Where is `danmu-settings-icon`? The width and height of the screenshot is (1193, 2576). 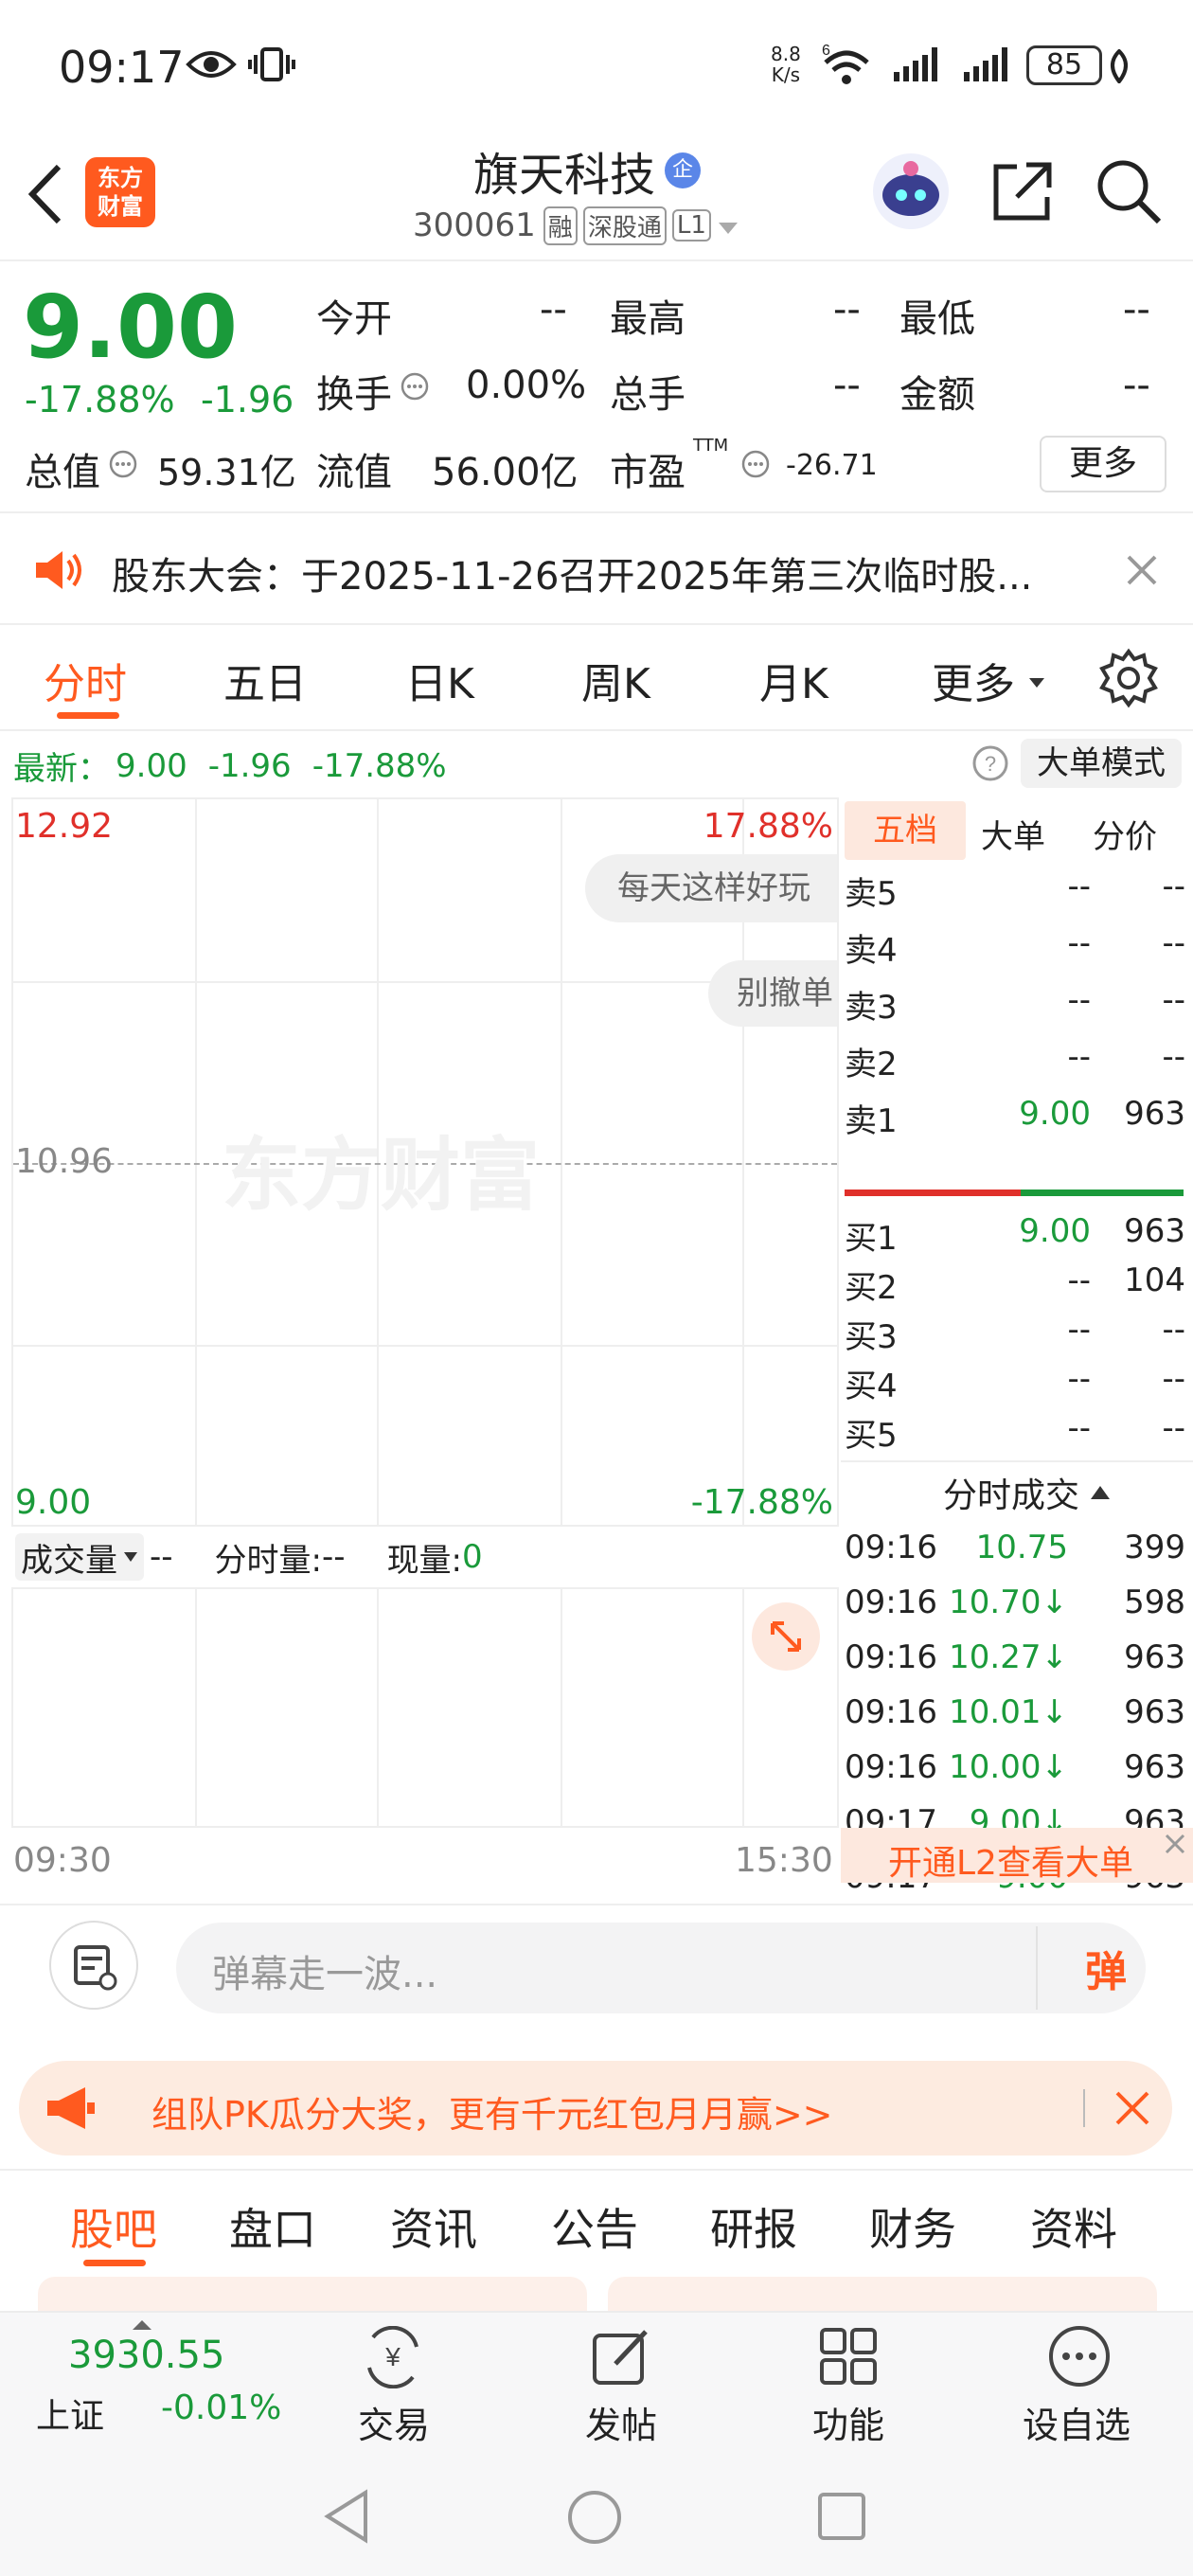 danmu-settings-icon is located at coordinates (93, 1965).